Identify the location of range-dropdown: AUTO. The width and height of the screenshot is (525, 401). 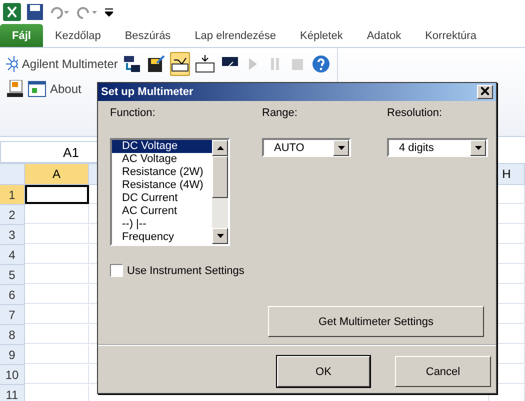
(306, 147).